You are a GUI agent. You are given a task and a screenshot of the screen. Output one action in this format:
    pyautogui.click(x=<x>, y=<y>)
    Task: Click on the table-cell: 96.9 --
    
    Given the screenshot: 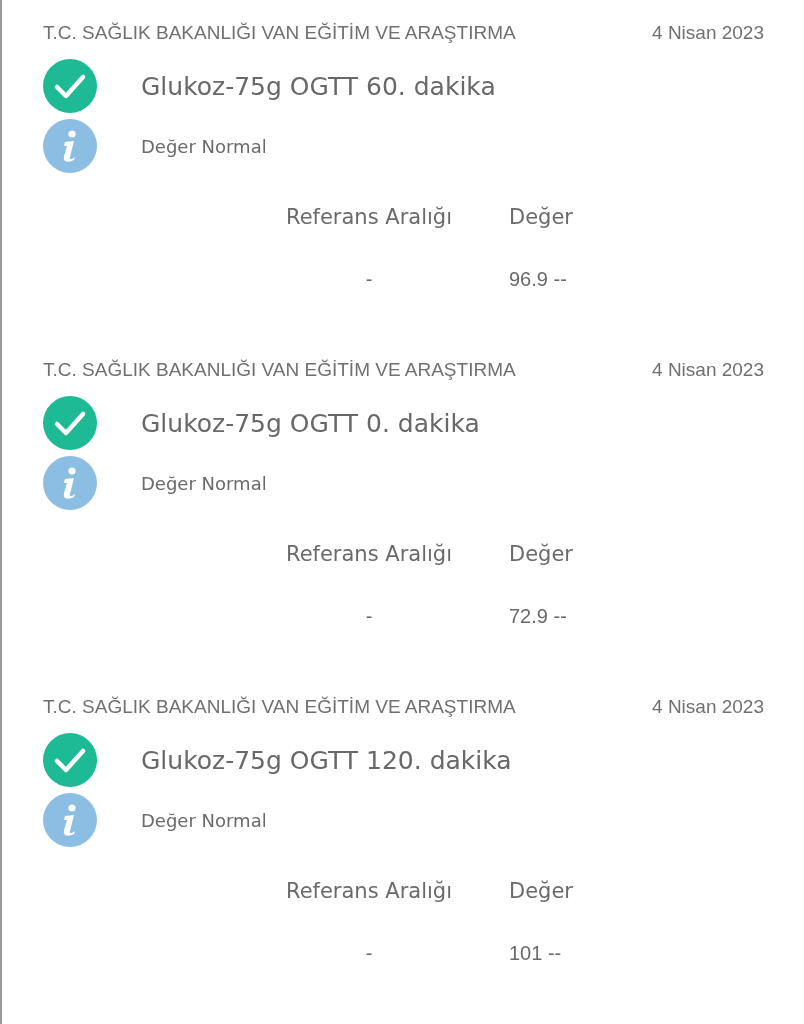 What is the action you would take?
    pyautogui.click(x=538, y=279)
    